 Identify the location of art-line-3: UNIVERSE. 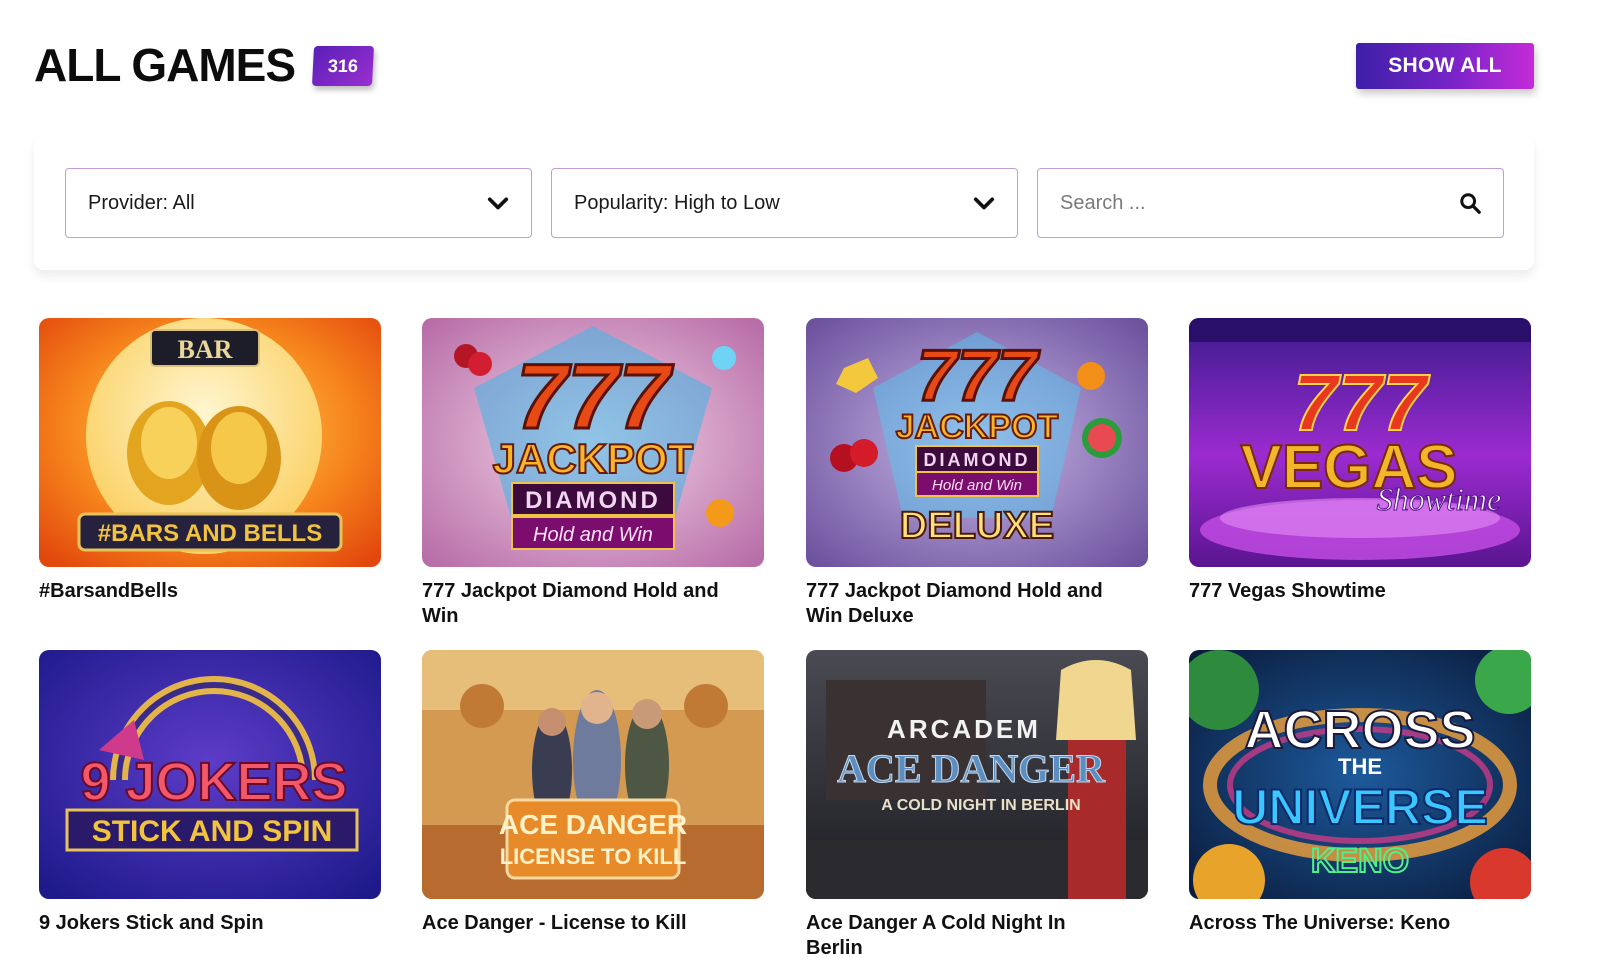
(1360, 807).